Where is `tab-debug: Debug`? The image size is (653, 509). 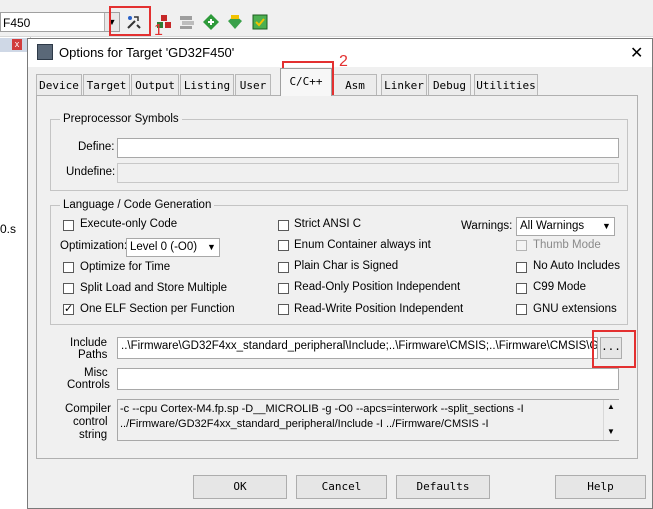 tab-debug: Debug is located at coordinates (449, 84).